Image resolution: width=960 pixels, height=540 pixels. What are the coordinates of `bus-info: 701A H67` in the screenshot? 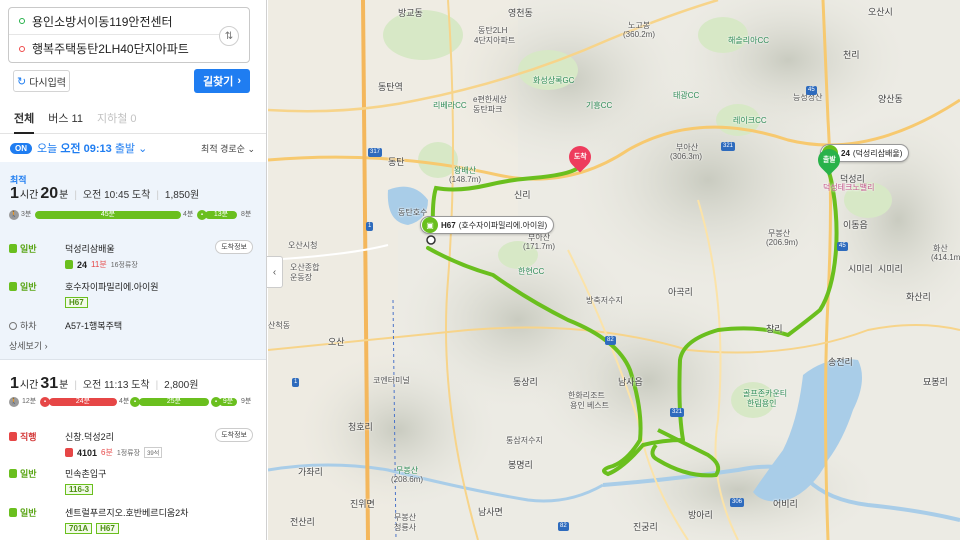 It's located at (92, 528).